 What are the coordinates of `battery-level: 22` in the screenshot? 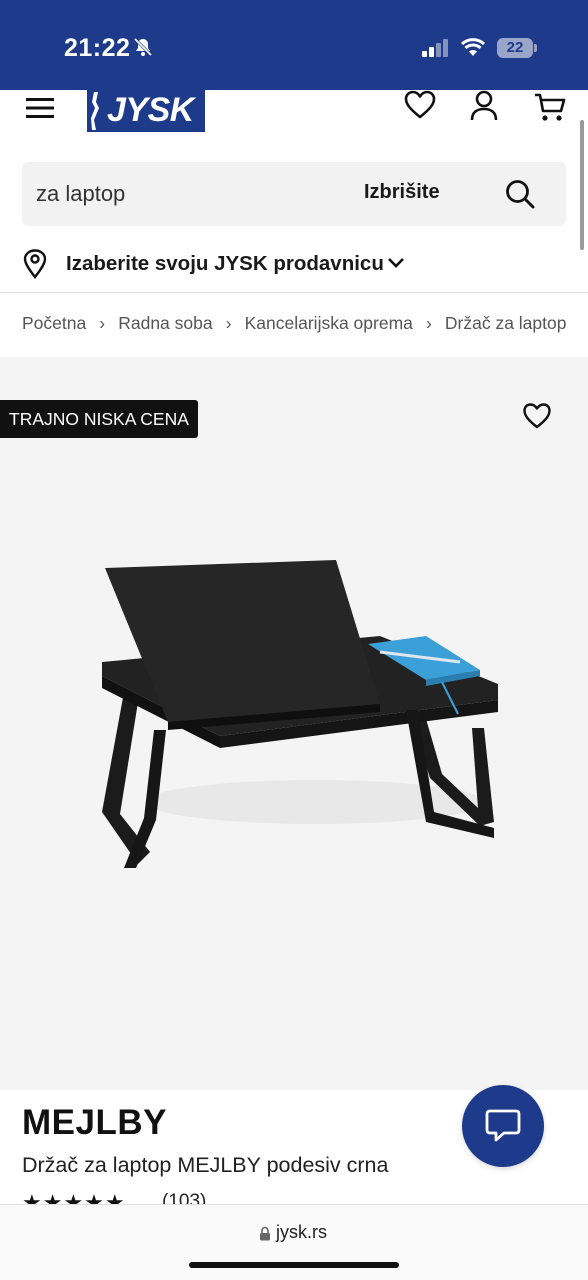 It's located at (515, 47).